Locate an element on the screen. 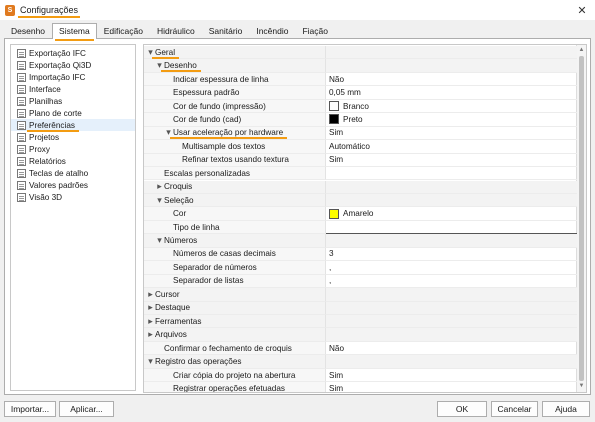 The width and height of the screenshot is (595, 422). property-row: Escalas personalizadas is located at coordinates (360, 174).